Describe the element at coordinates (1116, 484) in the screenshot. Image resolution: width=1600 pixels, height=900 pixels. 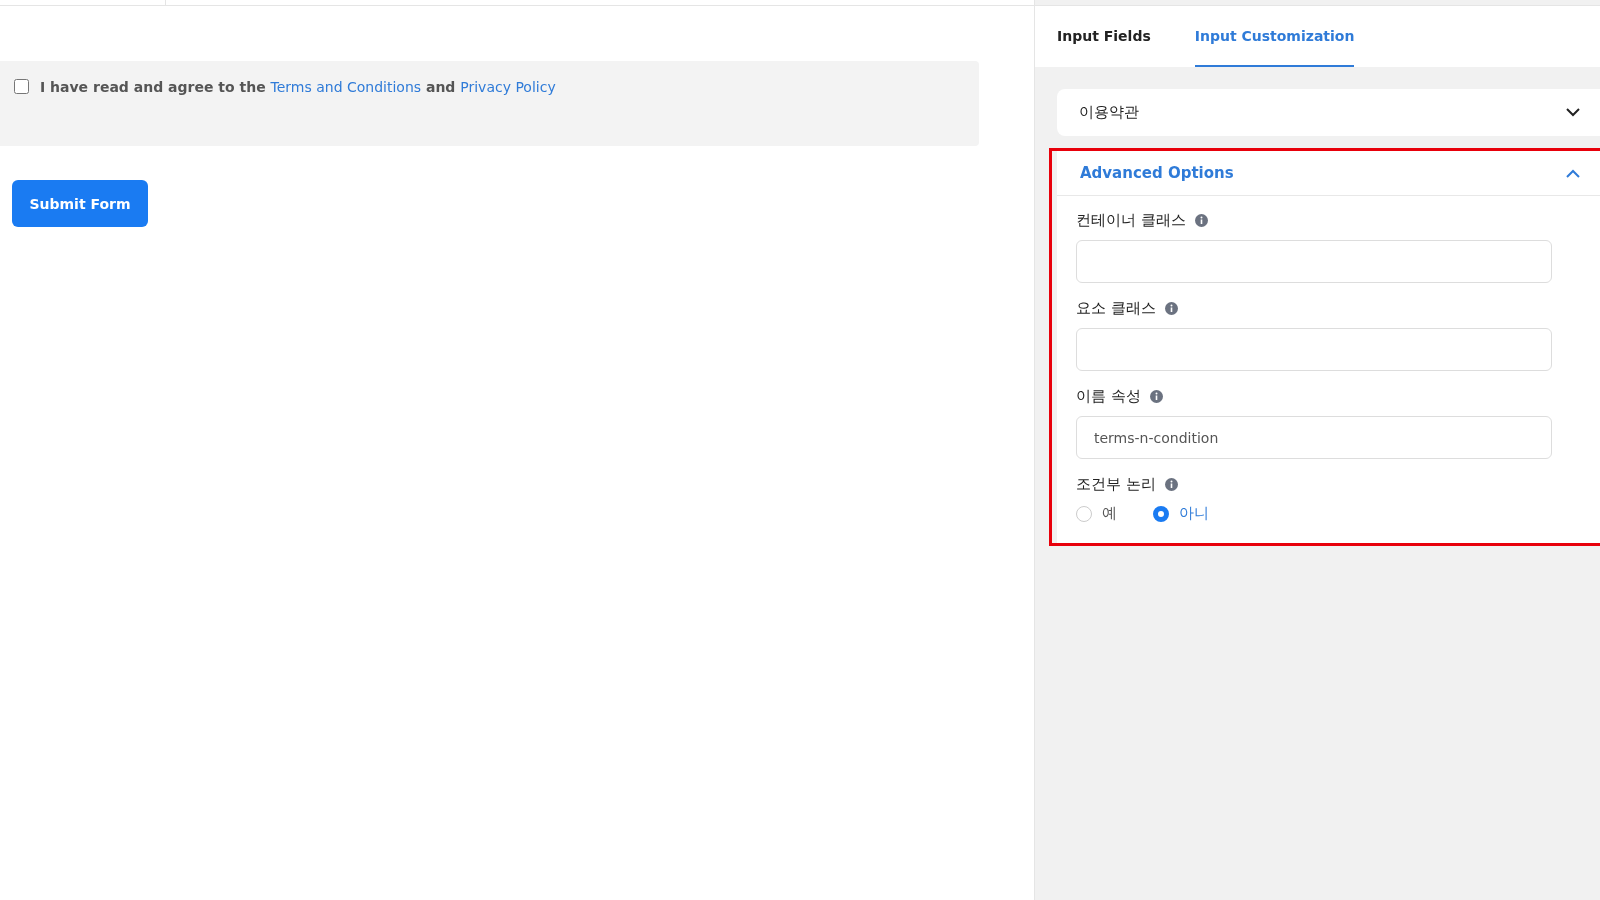
I see `field-label: 조건부 논리` at that location.